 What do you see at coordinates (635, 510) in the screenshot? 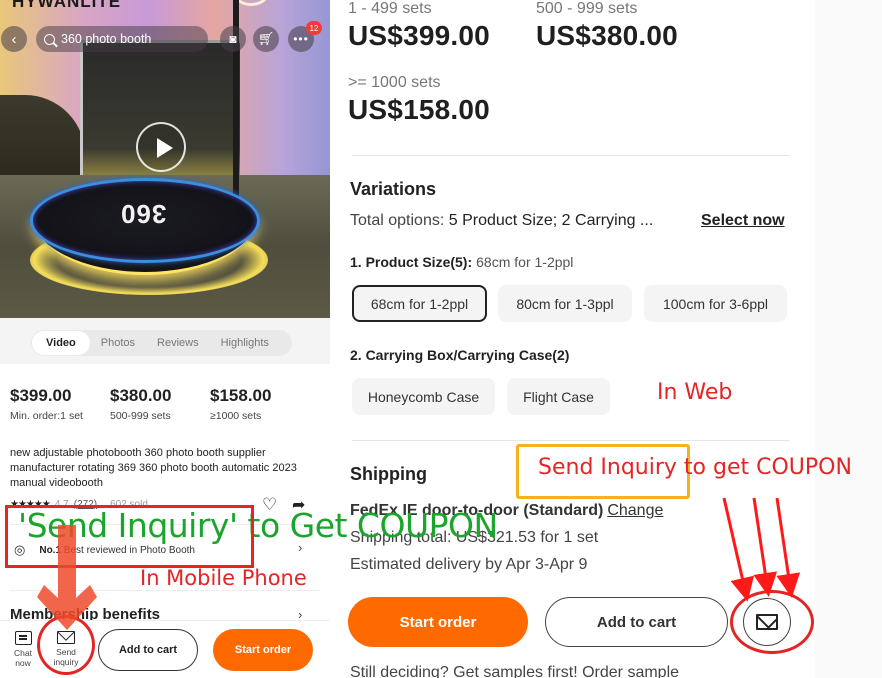
I see `change-shipping-link: Change` at bounding box center [635, 510].